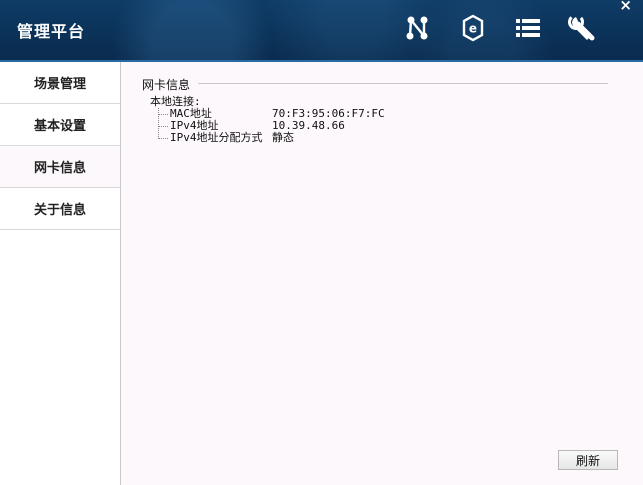 This screenshot has height=485, width=643. I want to click on sidebar-item-scene-management: 场景管理, so click(60, 83).